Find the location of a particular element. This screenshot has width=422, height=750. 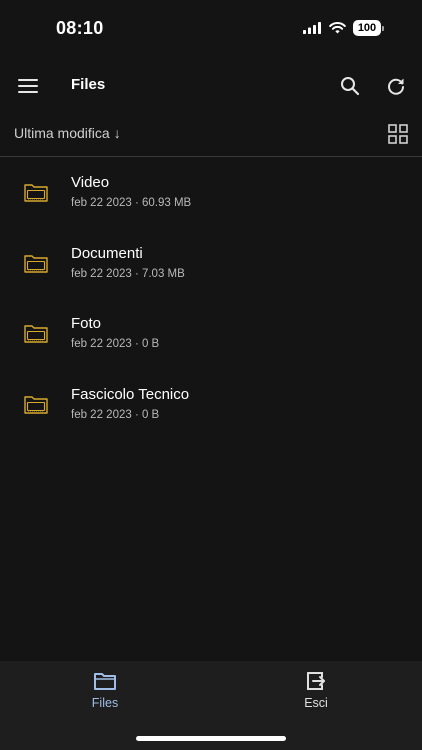

wifi-icon is located at coordinates (337, 28).